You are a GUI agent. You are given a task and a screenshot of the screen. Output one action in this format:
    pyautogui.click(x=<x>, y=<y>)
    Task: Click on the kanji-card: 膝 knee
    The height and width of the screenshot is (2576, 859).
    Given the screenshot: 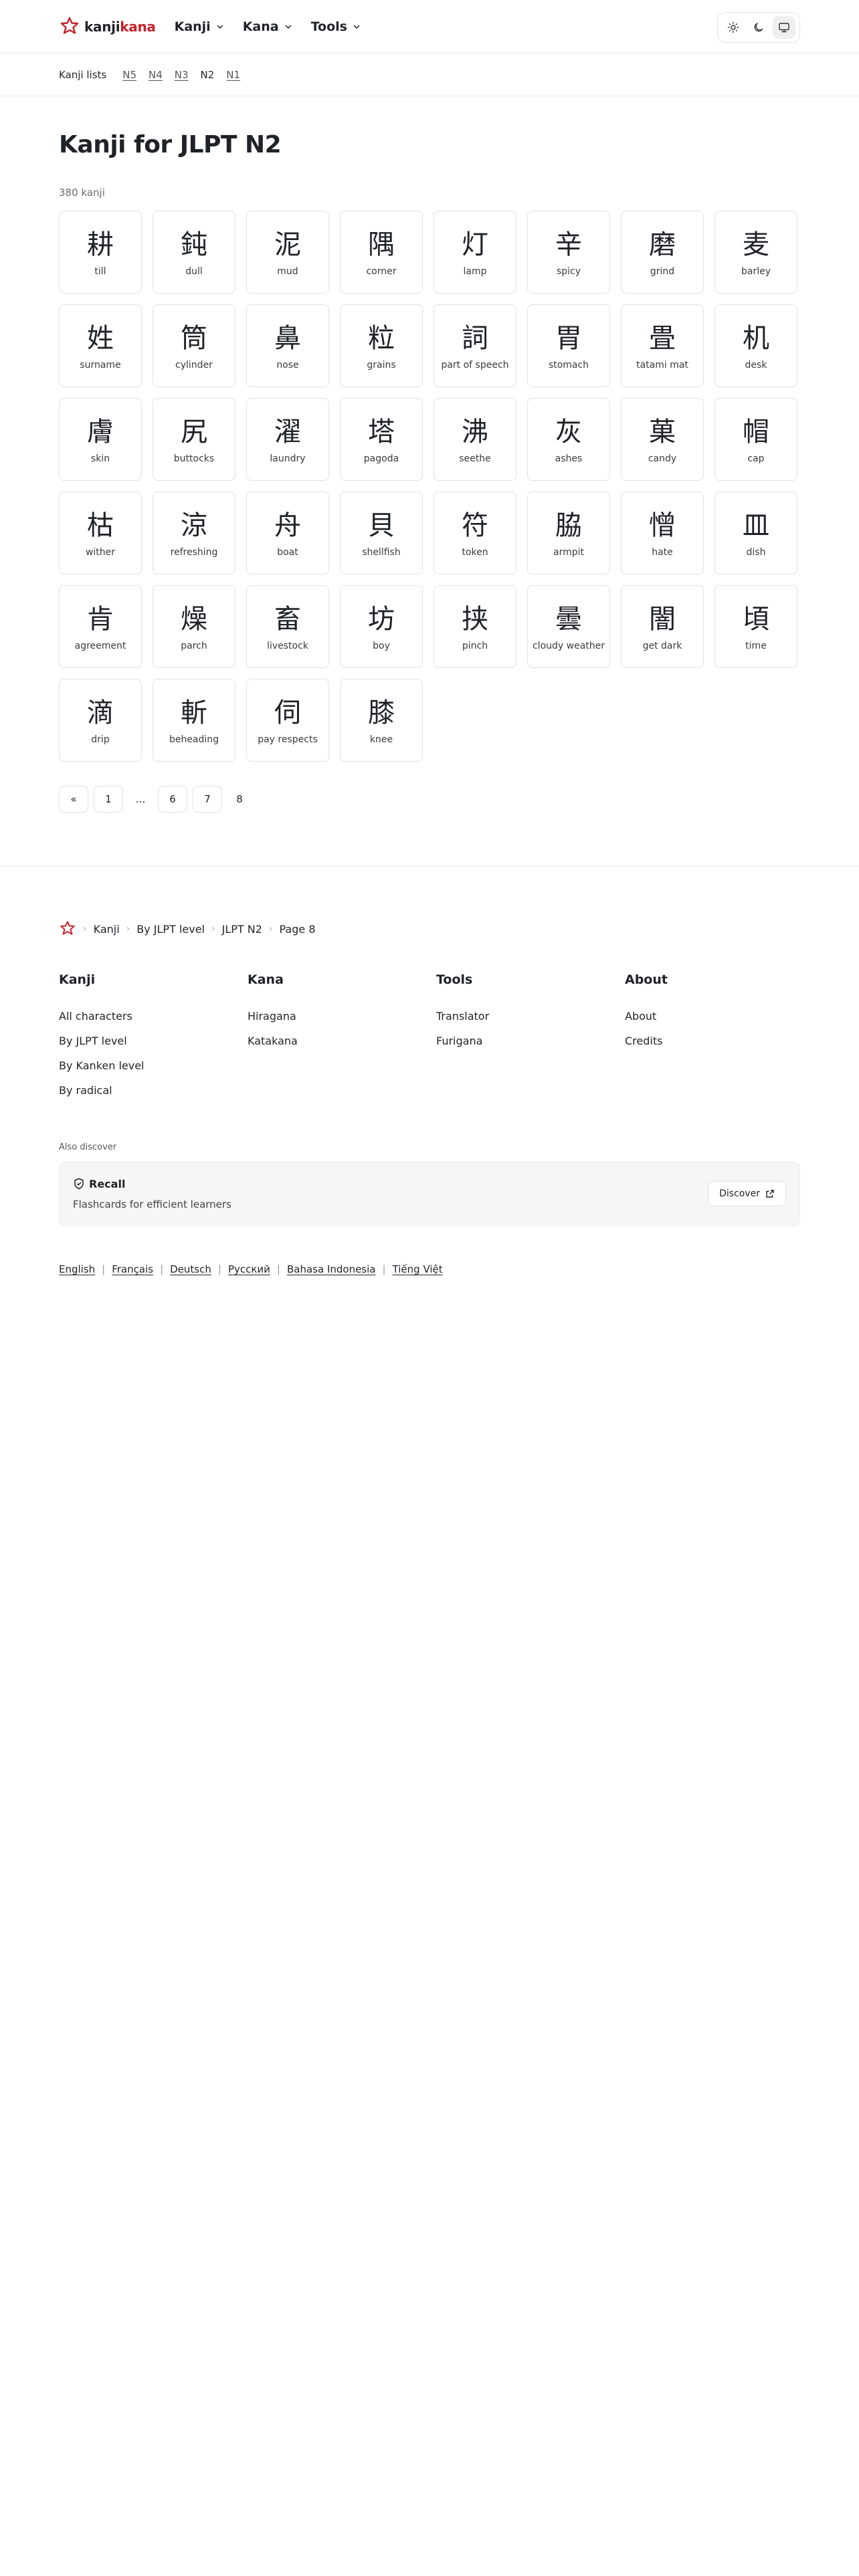 What is the action you would take?
    pyautogui.click(x=382, y=721)
    